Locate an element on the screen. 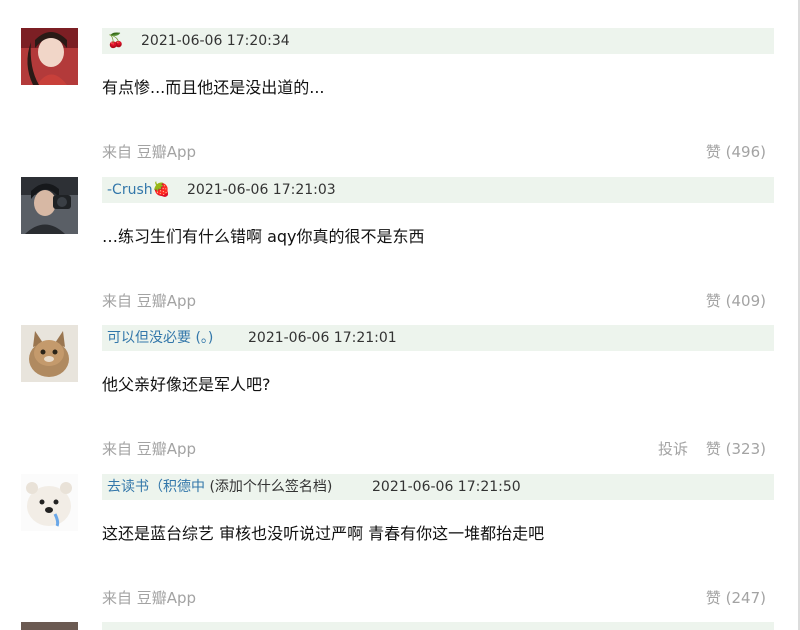  comment-meta: 🍒 2021-06-06 17:20:34 is located at coordinates (438, 41).